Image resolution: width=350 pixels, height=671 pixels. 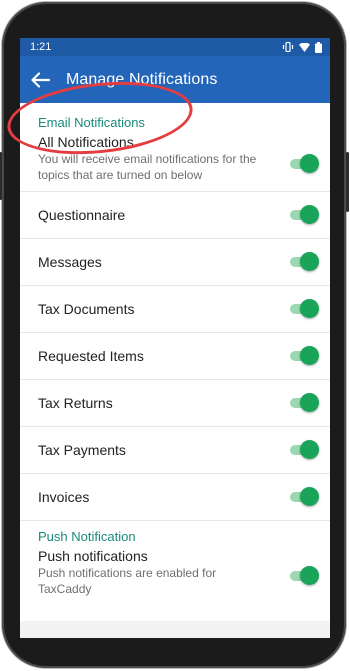 I want to click on tax-payments-toggle, so click(x=304, y=450).